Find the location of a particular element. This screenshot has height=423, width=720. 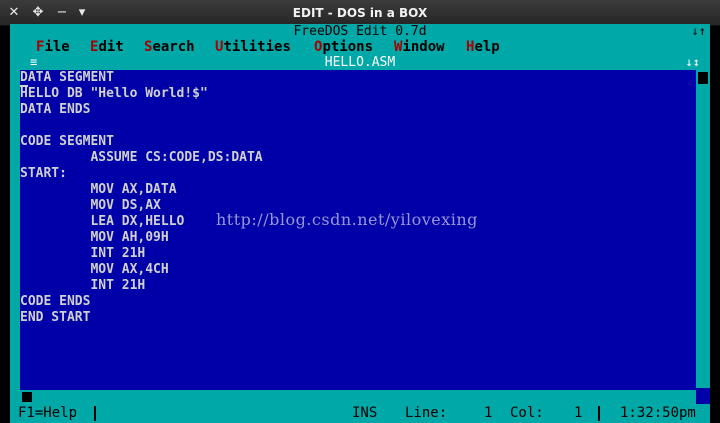

window-titlebar: ✕ ✥ − ▾ EDIT - DOS in a BOX is located at coordinates (360, 13).